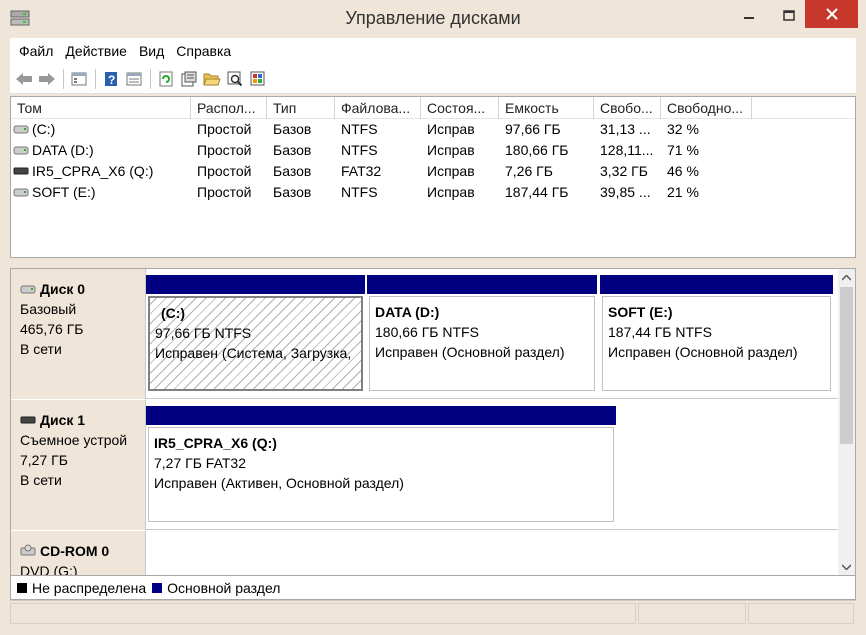 This screenshot has height=635, width=866. What do you see at coordinates (78, 334) in the screenshot?
I see `disk-0-label: Диск 0 Базовый 465,76 ГБ В сети` at bounding box center [78, 334].